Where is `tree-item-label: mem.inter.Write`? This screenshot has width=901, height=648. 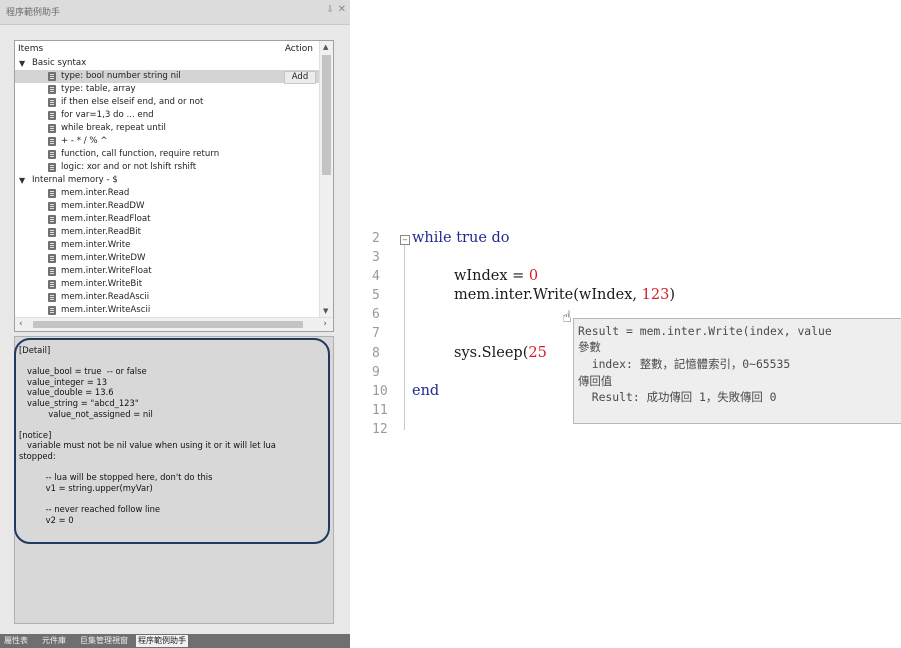
tree-item-label: mem.inter.Write is located at coordinates (96, 245).